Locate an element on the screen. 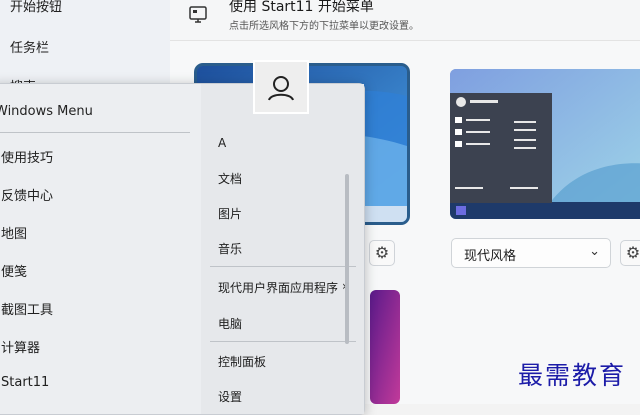 This screenshot has height=415, width=640. style-card-modern is located at coordinates (545, 144).